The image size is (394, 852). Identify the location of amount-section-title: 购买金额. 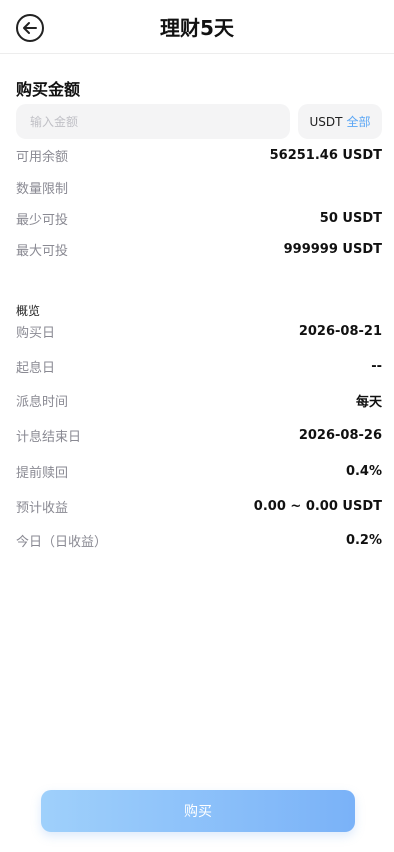
(48, 89).